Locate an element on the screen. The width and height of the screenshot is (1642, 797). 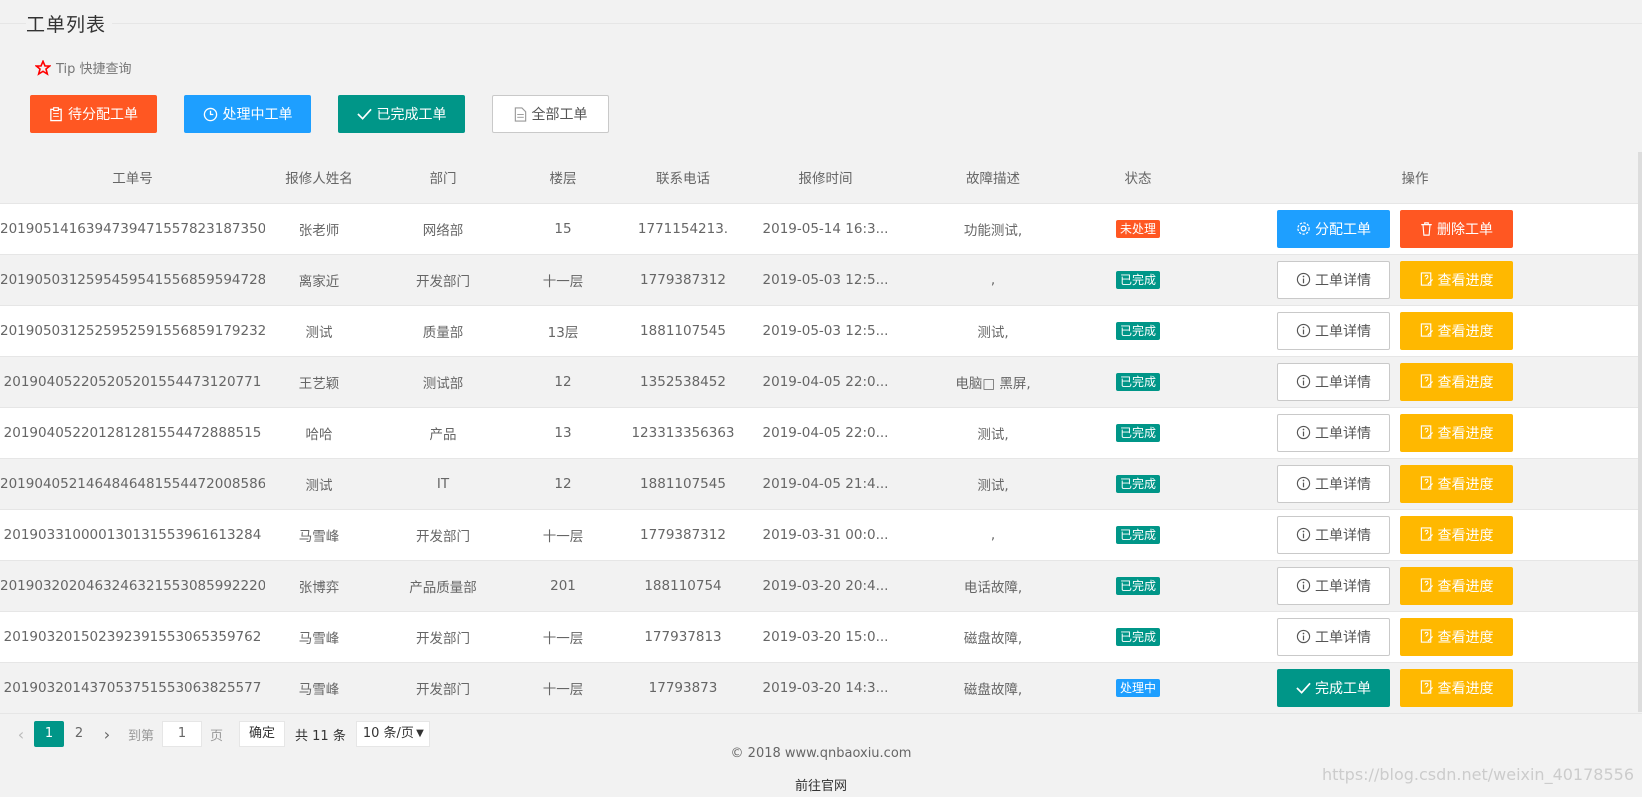
all-orders-button: 全部工单 is located at coordinates (550, 114).